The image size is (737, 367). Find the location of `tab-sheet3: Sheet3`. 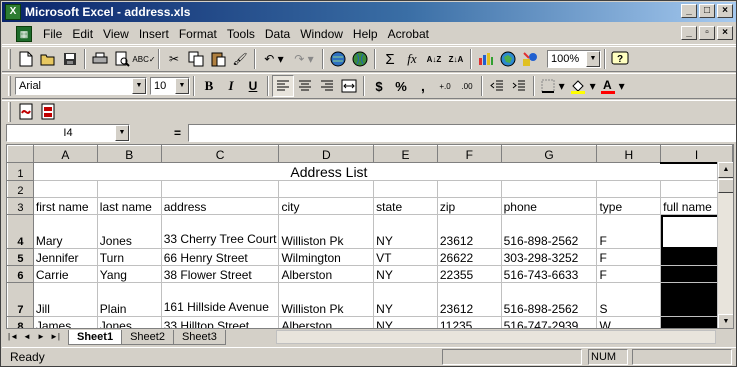

tab-sheet3: Sheet3 is located at coordinates (199, 337).